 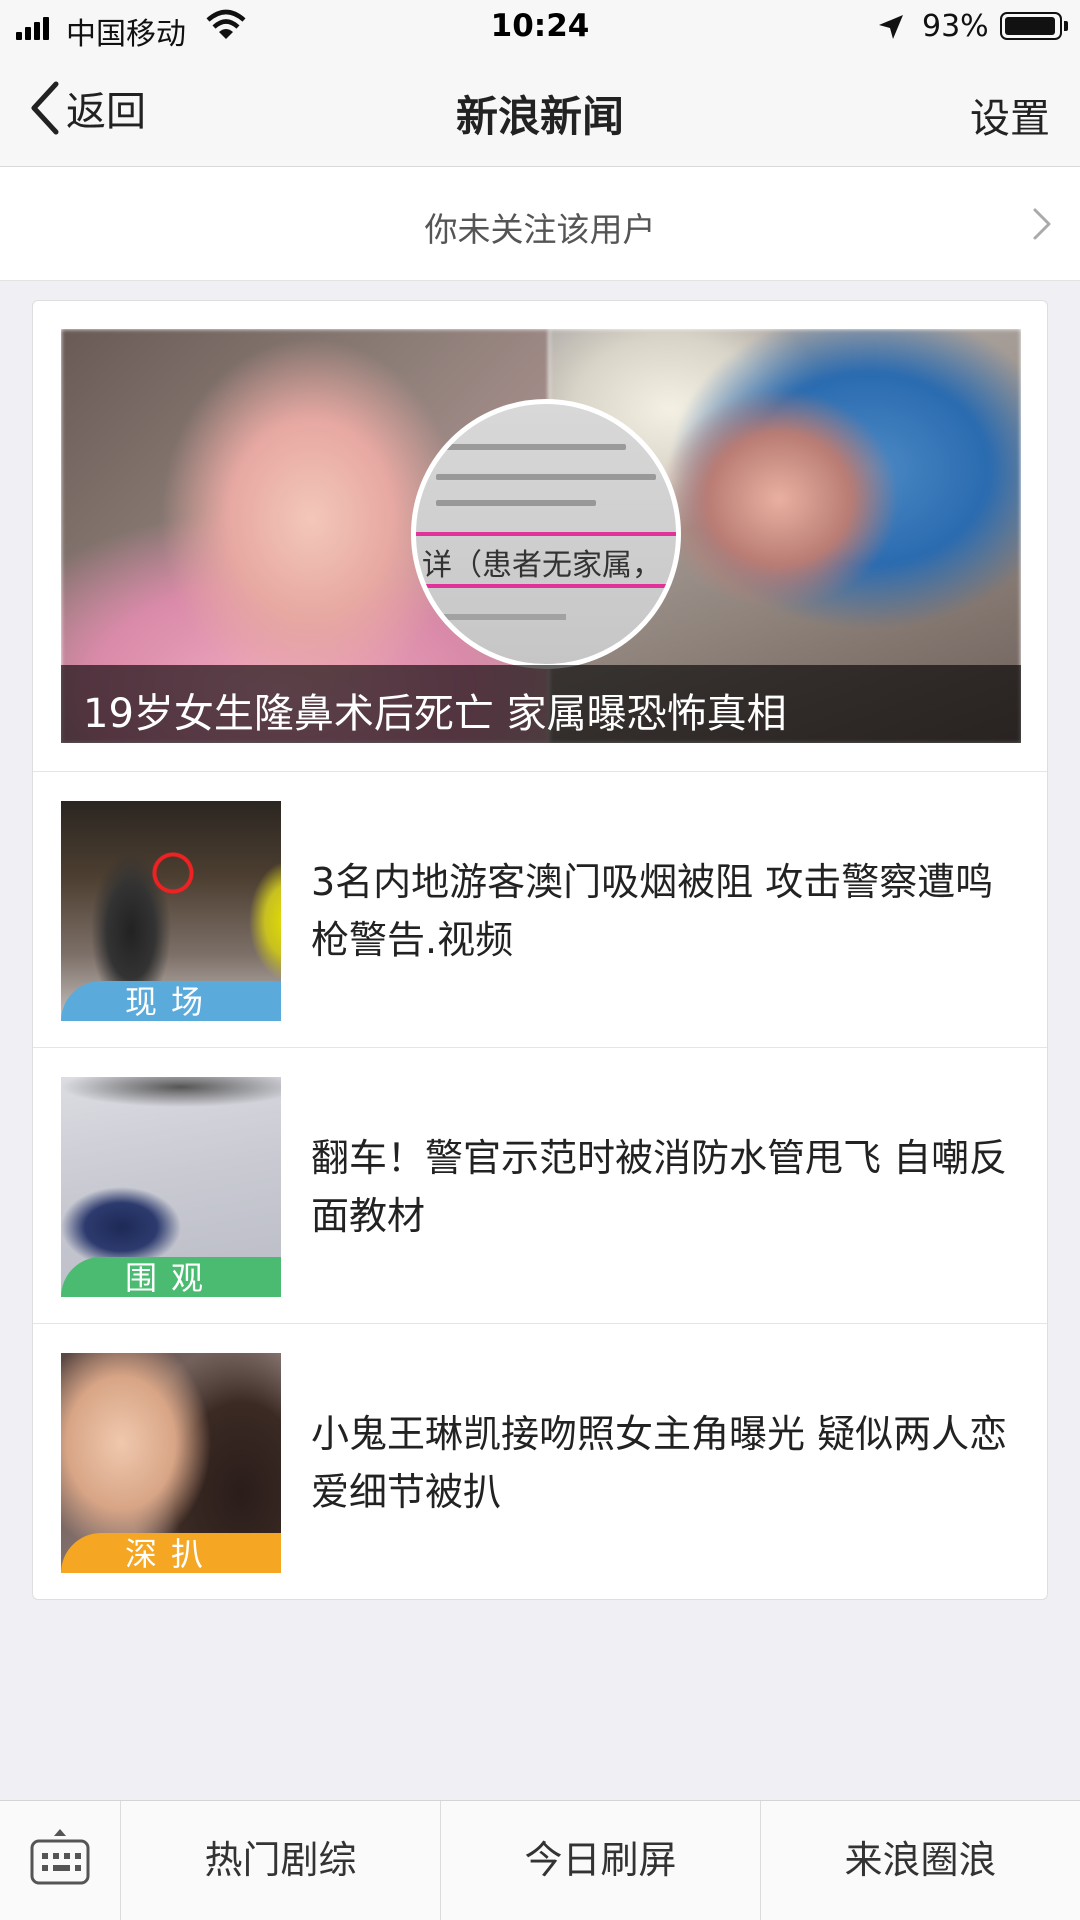 I want to click on page-title: 新浪新闻, so click(x=539, y=116).